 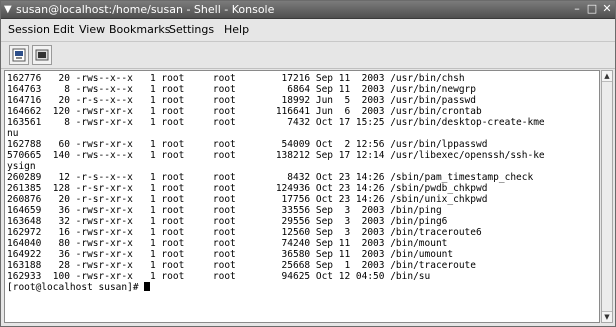 What do you see at coordinates (21, 166) in the screenshot?
I see `terminal-line: ysign` at bounding box center [21, 166].